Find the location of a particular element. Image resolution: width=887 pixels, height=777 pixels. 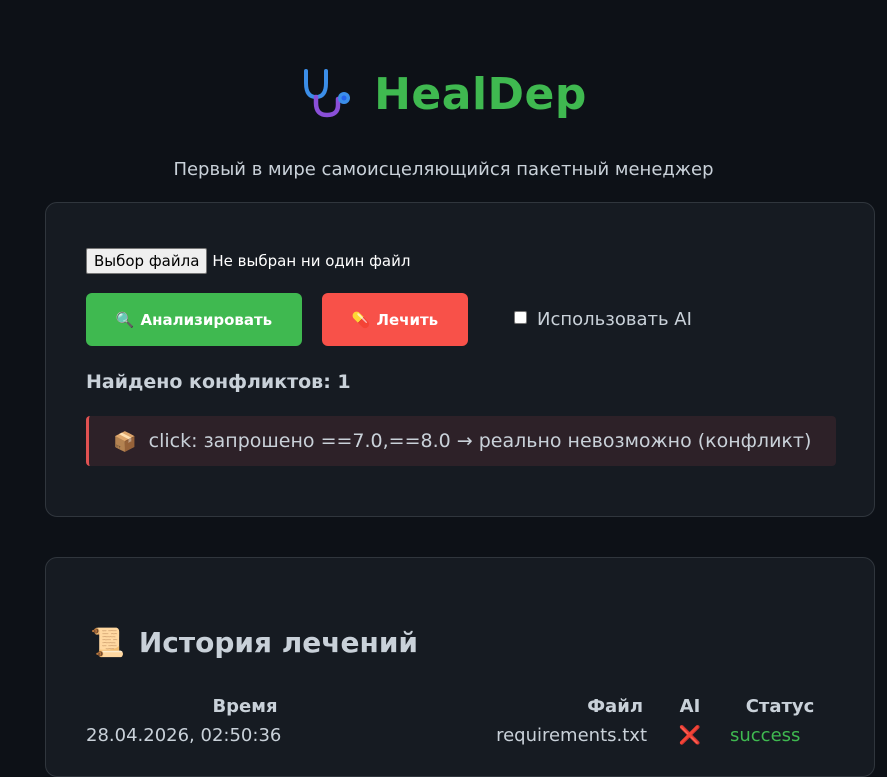

heal-button: 💊 Лечить is located at coordinates (395, 319).